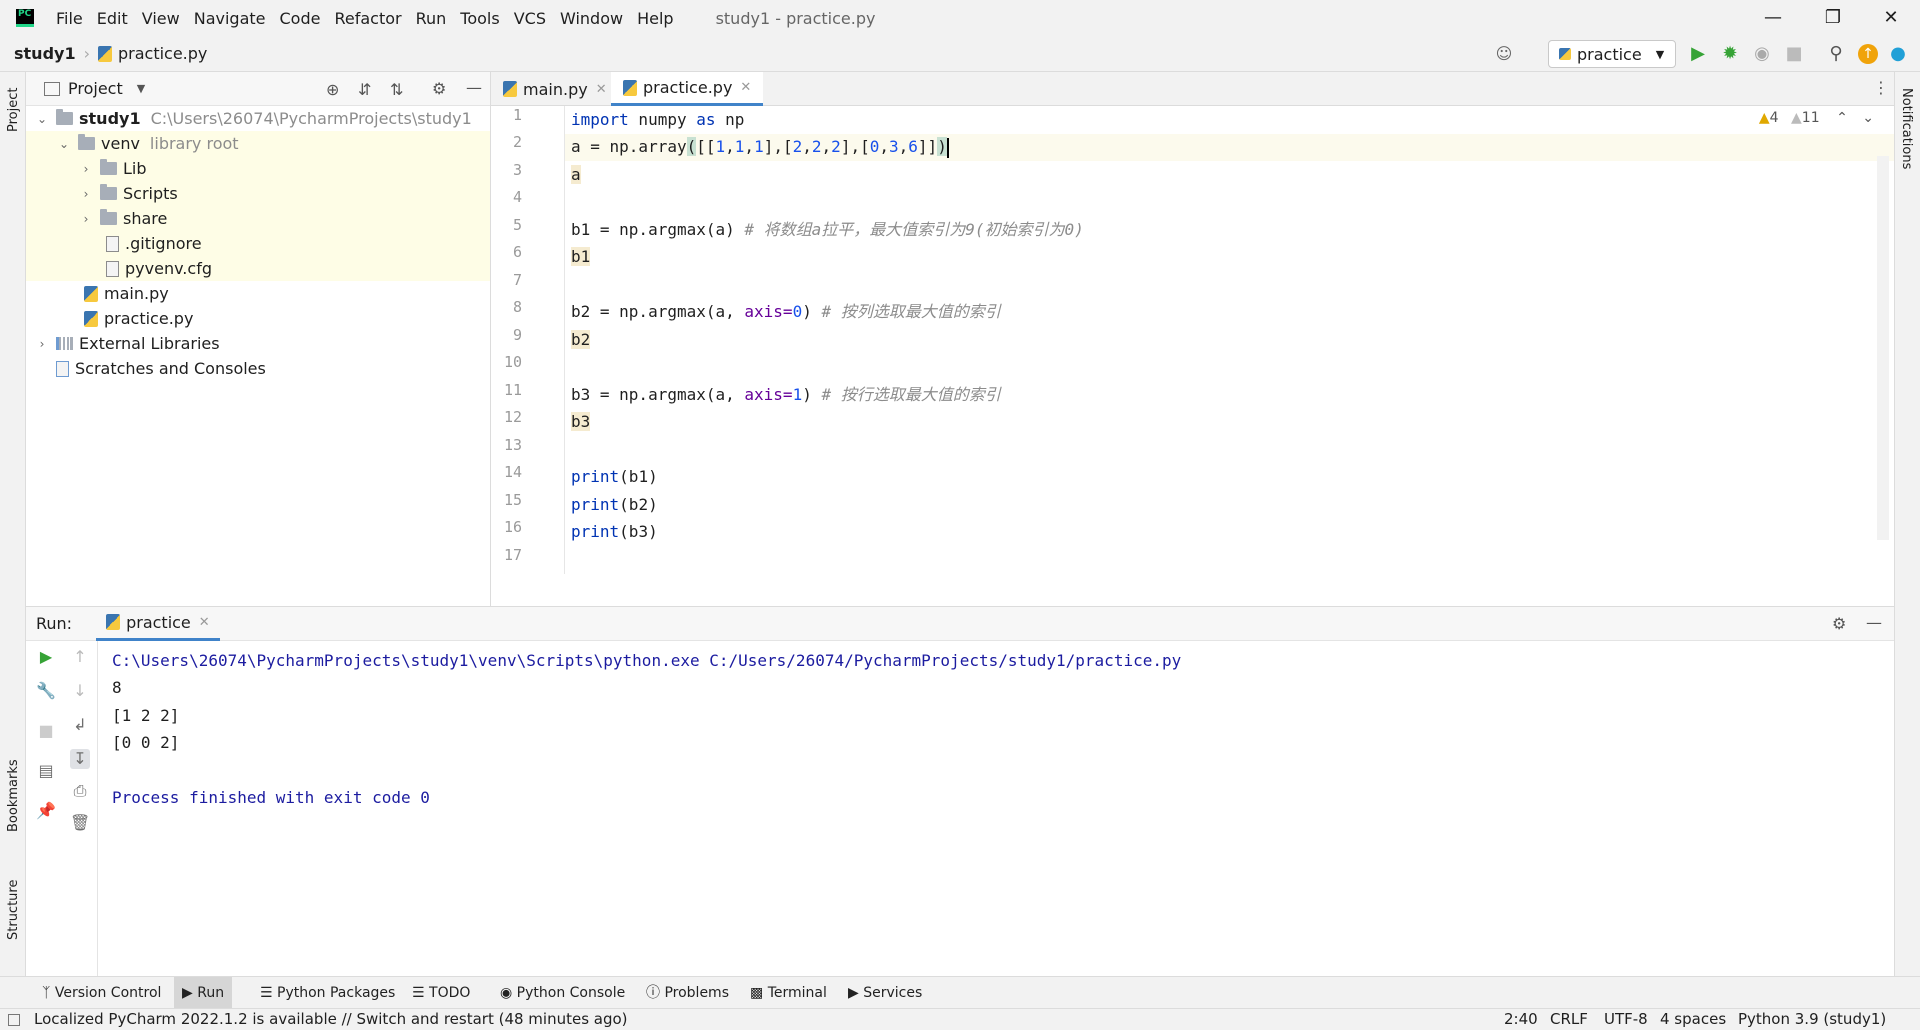 The image size is (1920, 1030). Describe the element at coordinates (161, 18) in the screenshot. I see `menu-view: View` at that location.